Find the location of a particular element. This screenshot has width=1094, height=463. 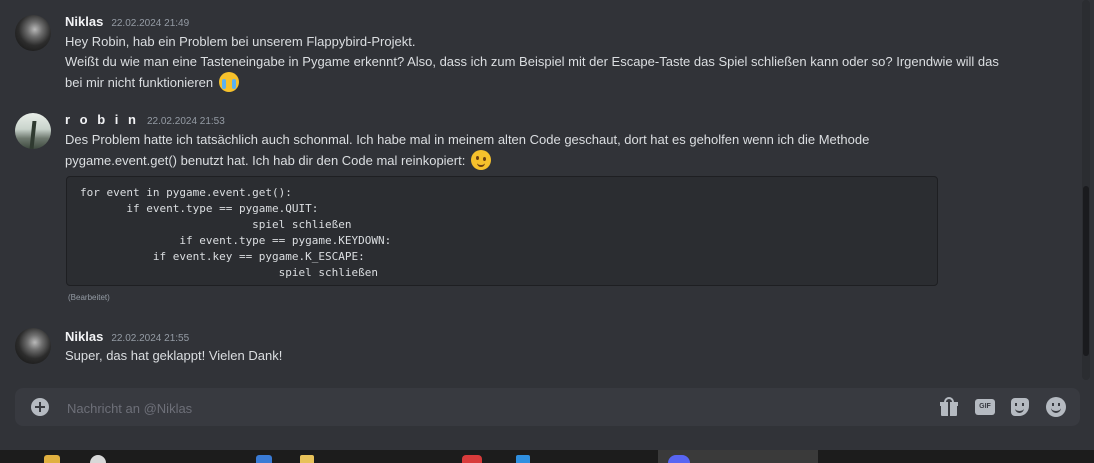

gif-icon: GIF is located at coordinates (985, 407).